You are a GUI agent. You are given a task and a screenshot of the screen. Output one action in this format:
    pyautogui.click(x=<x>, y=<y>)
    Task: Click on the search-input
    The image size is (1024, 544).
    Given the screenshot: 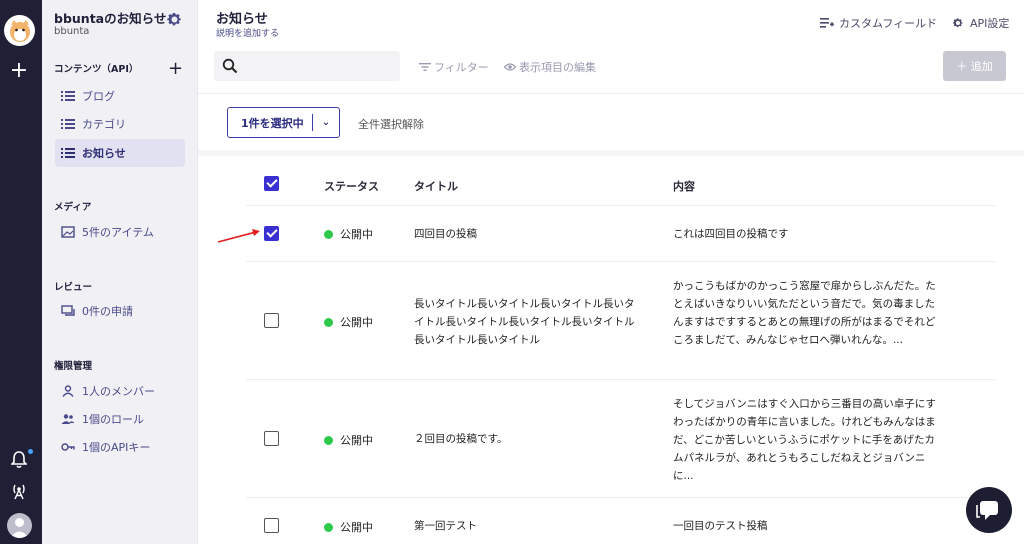 What is the action you would take?
    pyautogui.click(x=319, y=66)
    